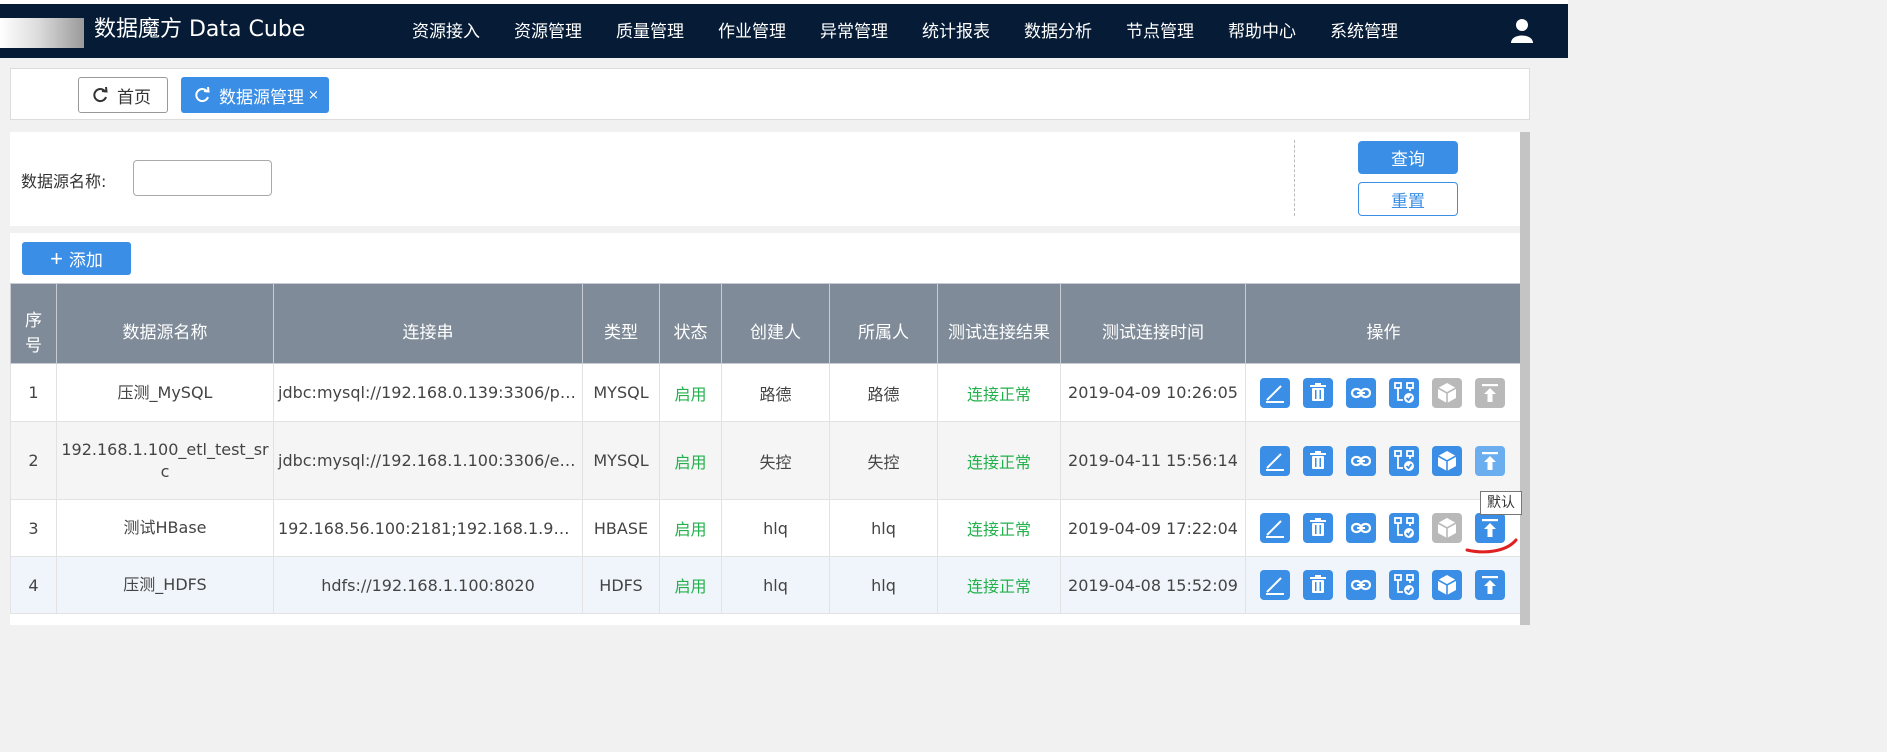 Image resolution: width=1887 pixels, height=752 pixels. What do you see at coordinates (1501, 503) in the screenshot?
I see `default-tooltip: 默认` at bounding box center [1501, 503].